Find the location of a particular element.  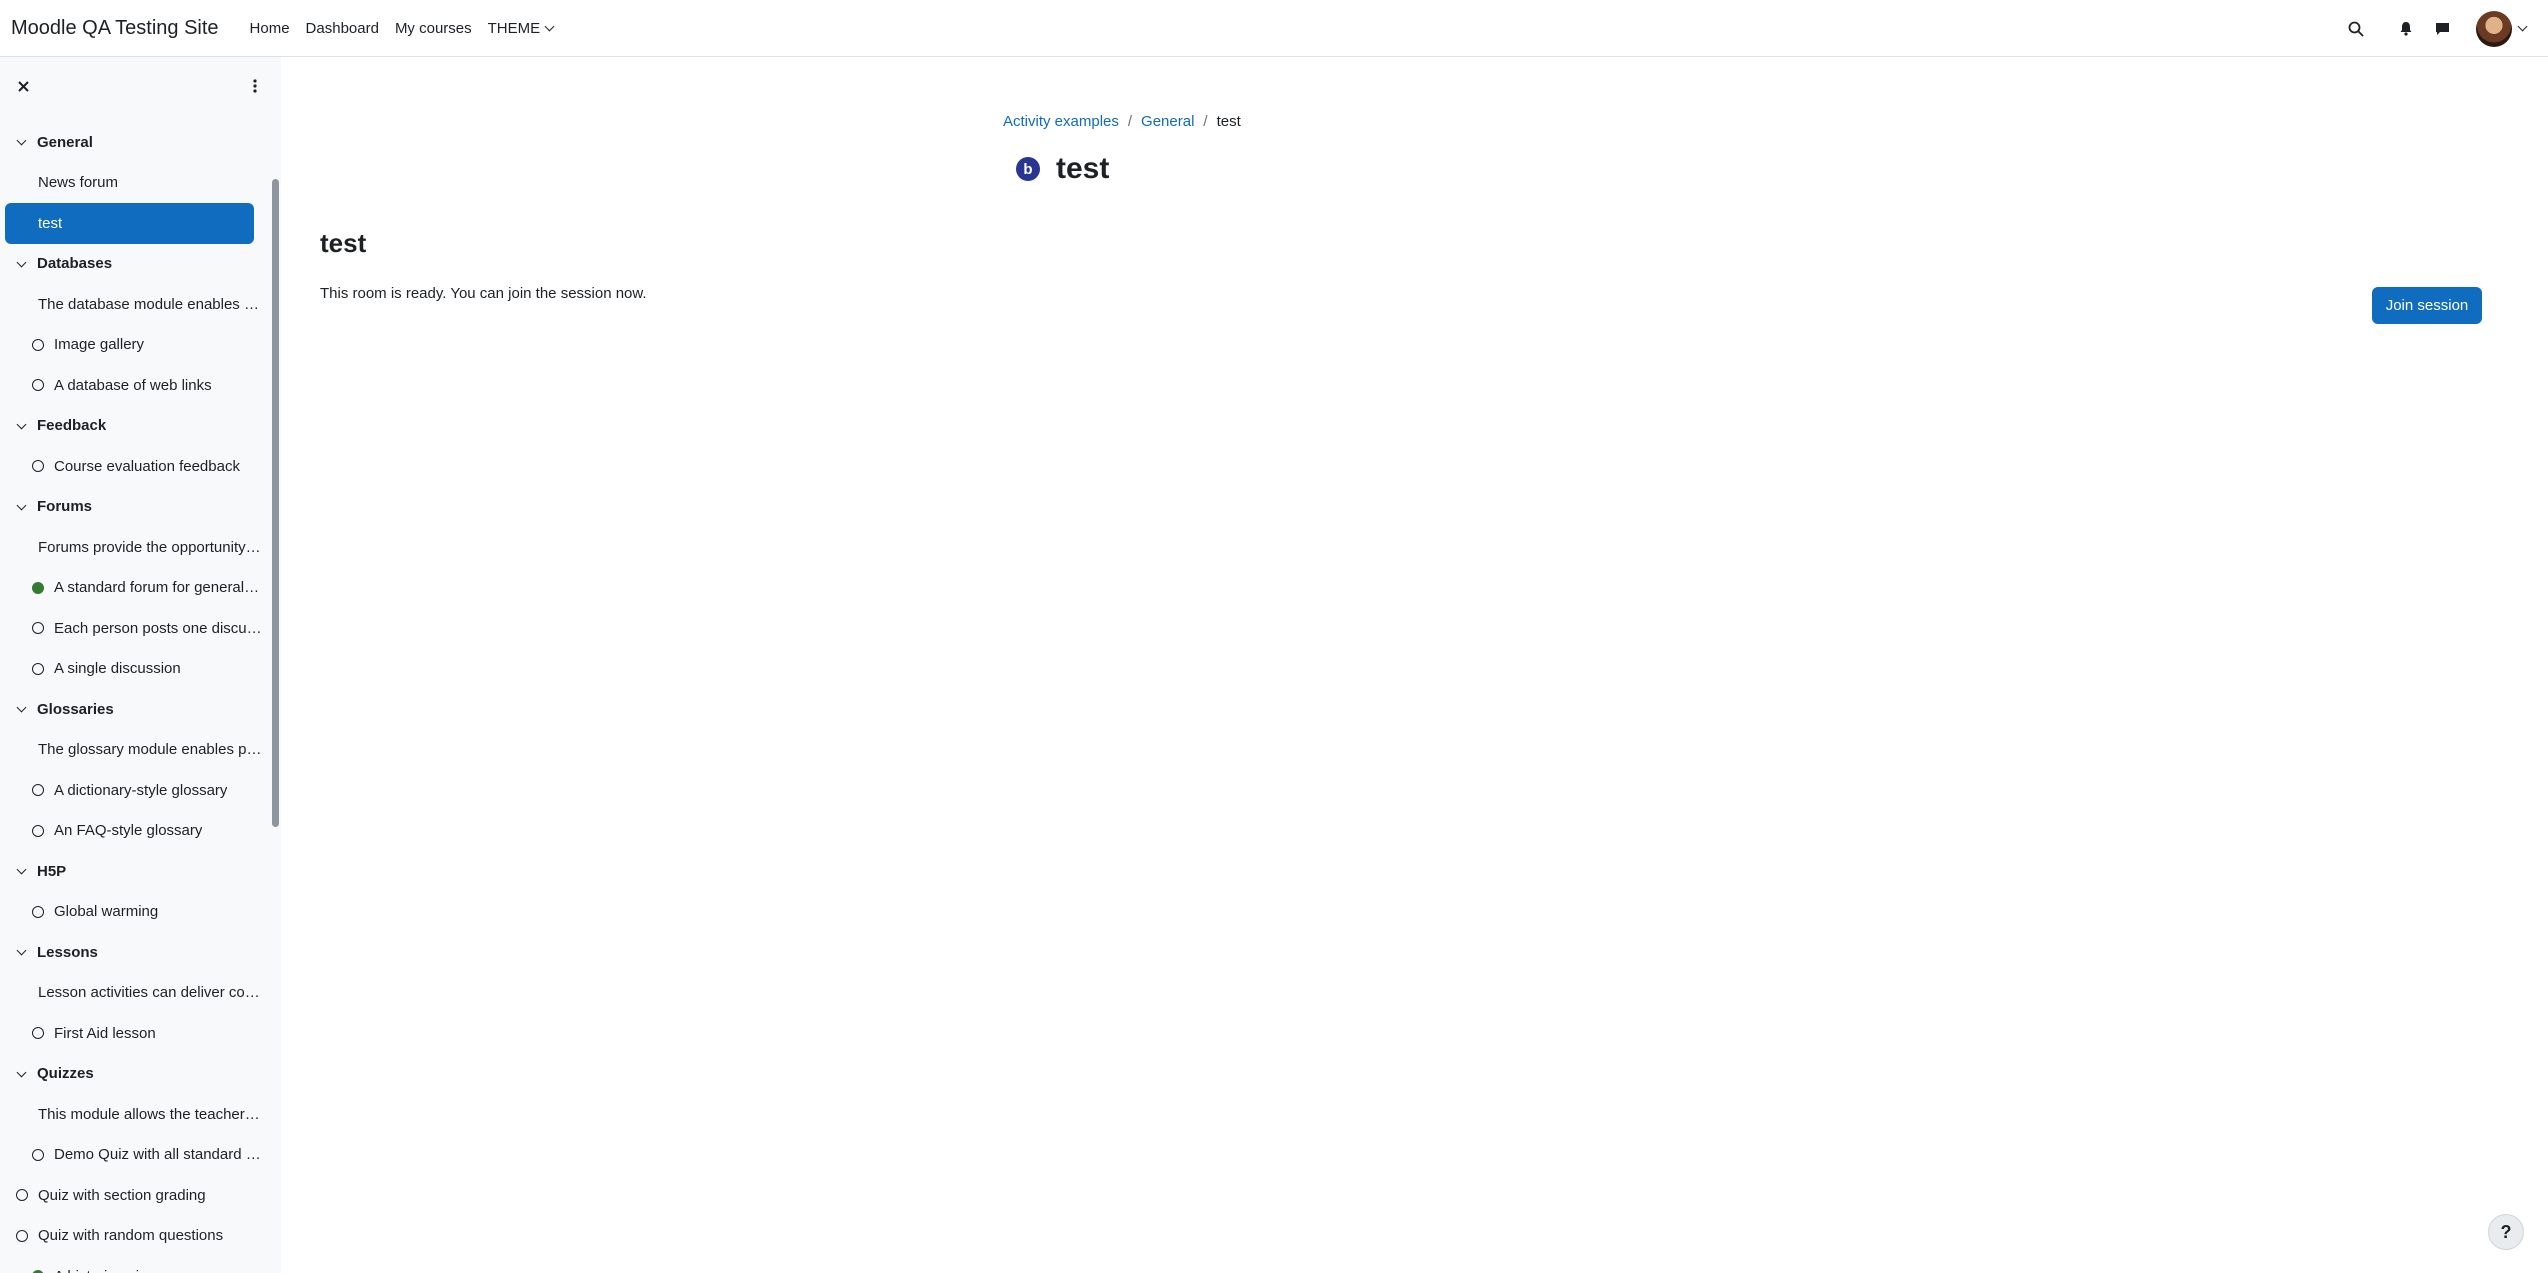

course-index-item: A dictionary-style glossary is located at coordinates (135, 790).